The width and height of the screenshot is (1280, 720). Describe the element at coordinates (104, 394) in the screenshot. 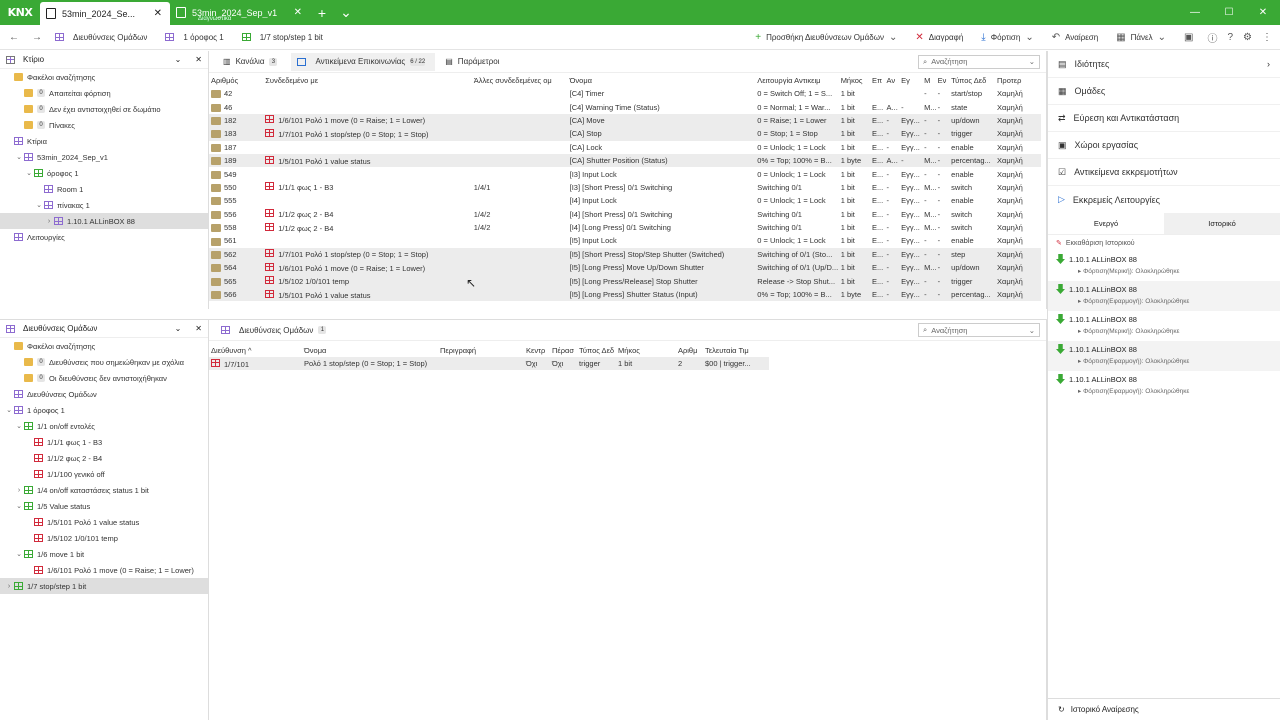

I see `tree-item: Διευθύνσεις Ομάδων` at that location.